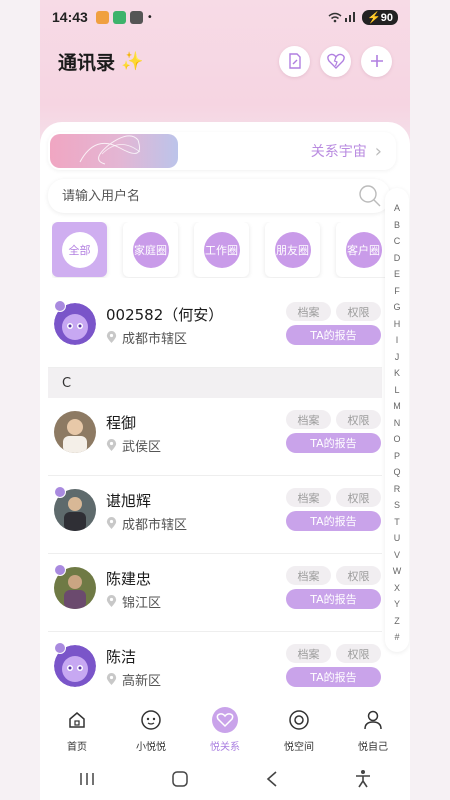 The width and height of the screenshot is (450, 800). Describe the element at coordinates (397, 340) in the screenshot. I see `index-letter: I` at that location.